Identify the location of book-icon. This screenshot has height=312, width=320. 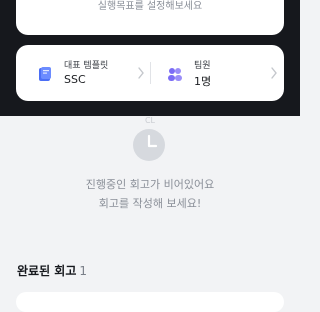
(45, 74).